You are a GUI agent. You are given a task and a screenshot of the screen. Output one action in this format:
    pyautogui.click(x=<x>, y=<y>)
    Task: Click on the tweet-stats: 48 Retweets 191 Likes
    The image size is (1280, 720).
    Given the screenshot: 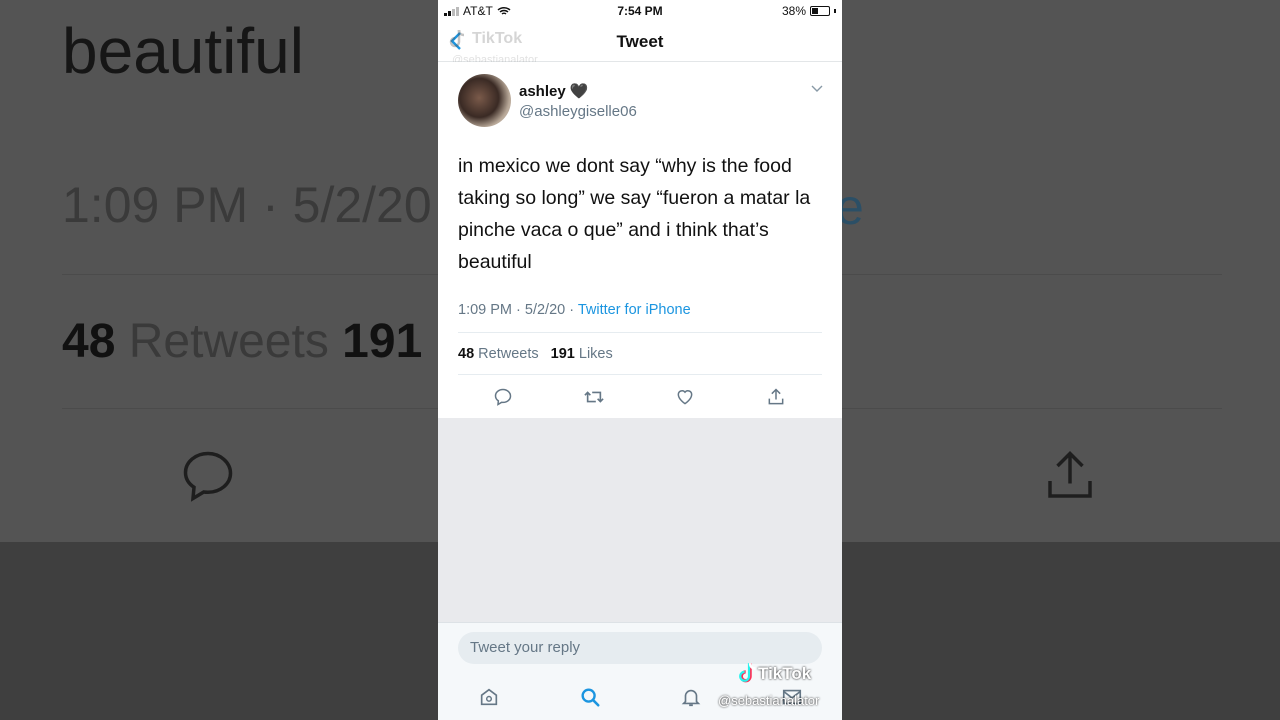 What is the action you would take?
    pyautogui.click(x=539, y=354)
    